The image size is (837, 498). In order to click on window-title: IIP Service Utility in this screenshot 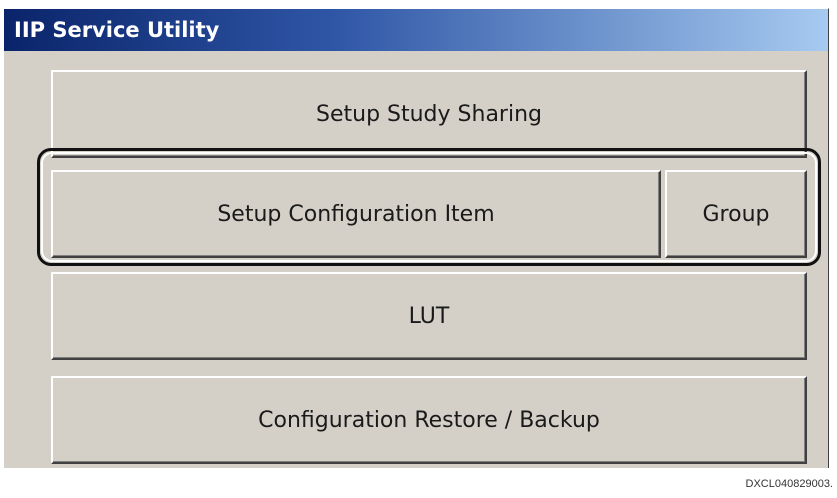, I will do `click(416, 30)`.